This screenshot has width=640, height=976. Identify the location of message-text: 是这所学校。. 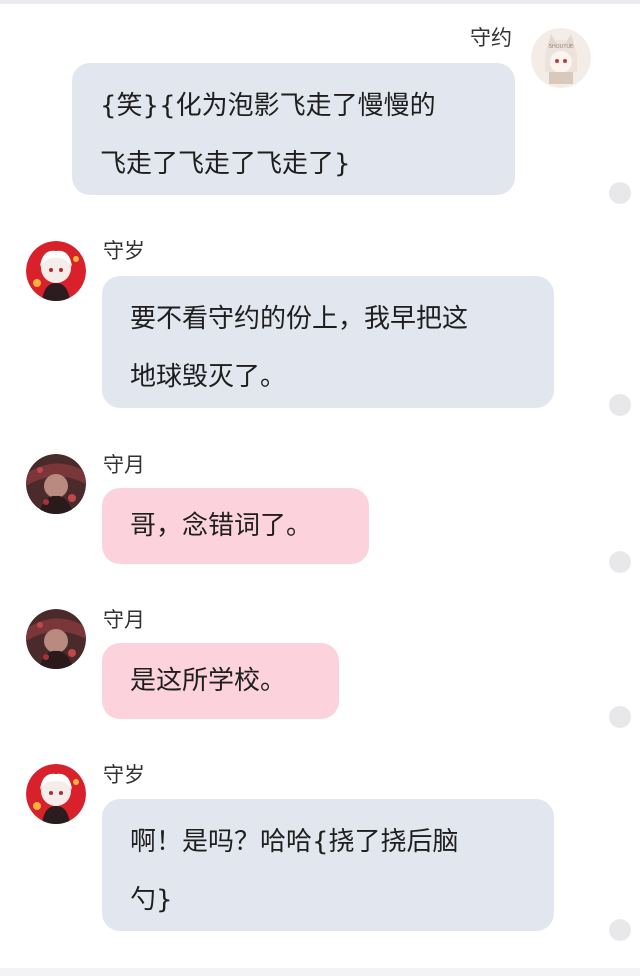
(208, 681).